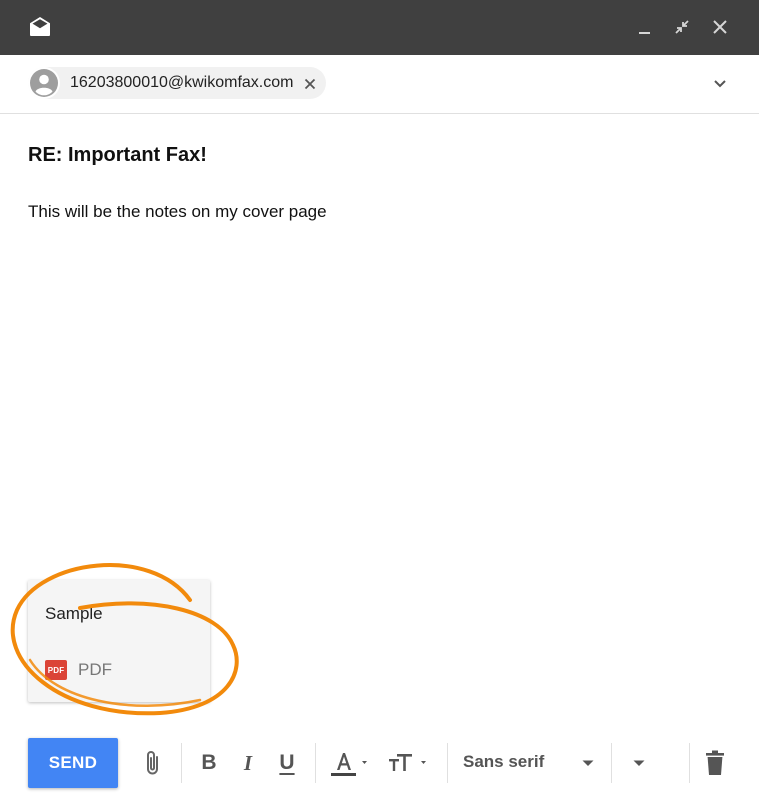 This screenshot has width=759, height=807. I want to click on envelope-open-icon, so click(40, 27).